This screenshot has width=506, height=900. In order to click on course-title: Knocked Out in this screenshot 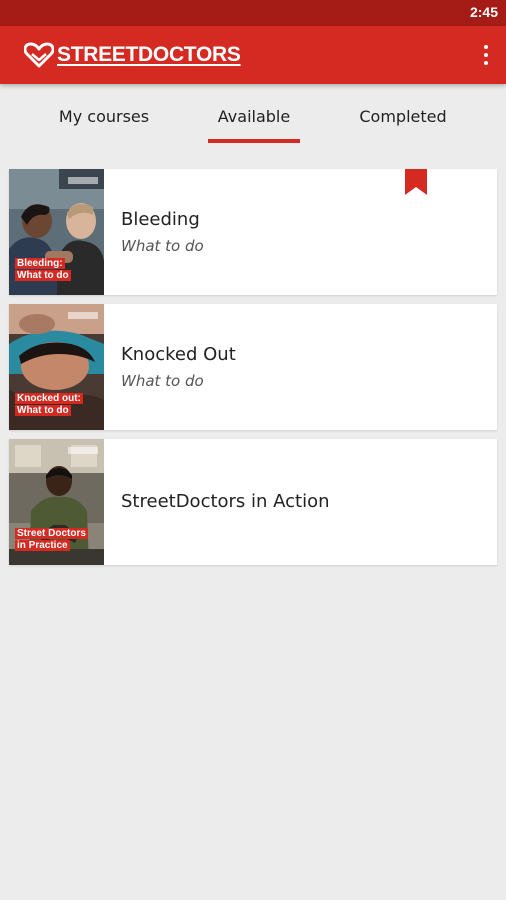, I will do `click(178, 354)`.